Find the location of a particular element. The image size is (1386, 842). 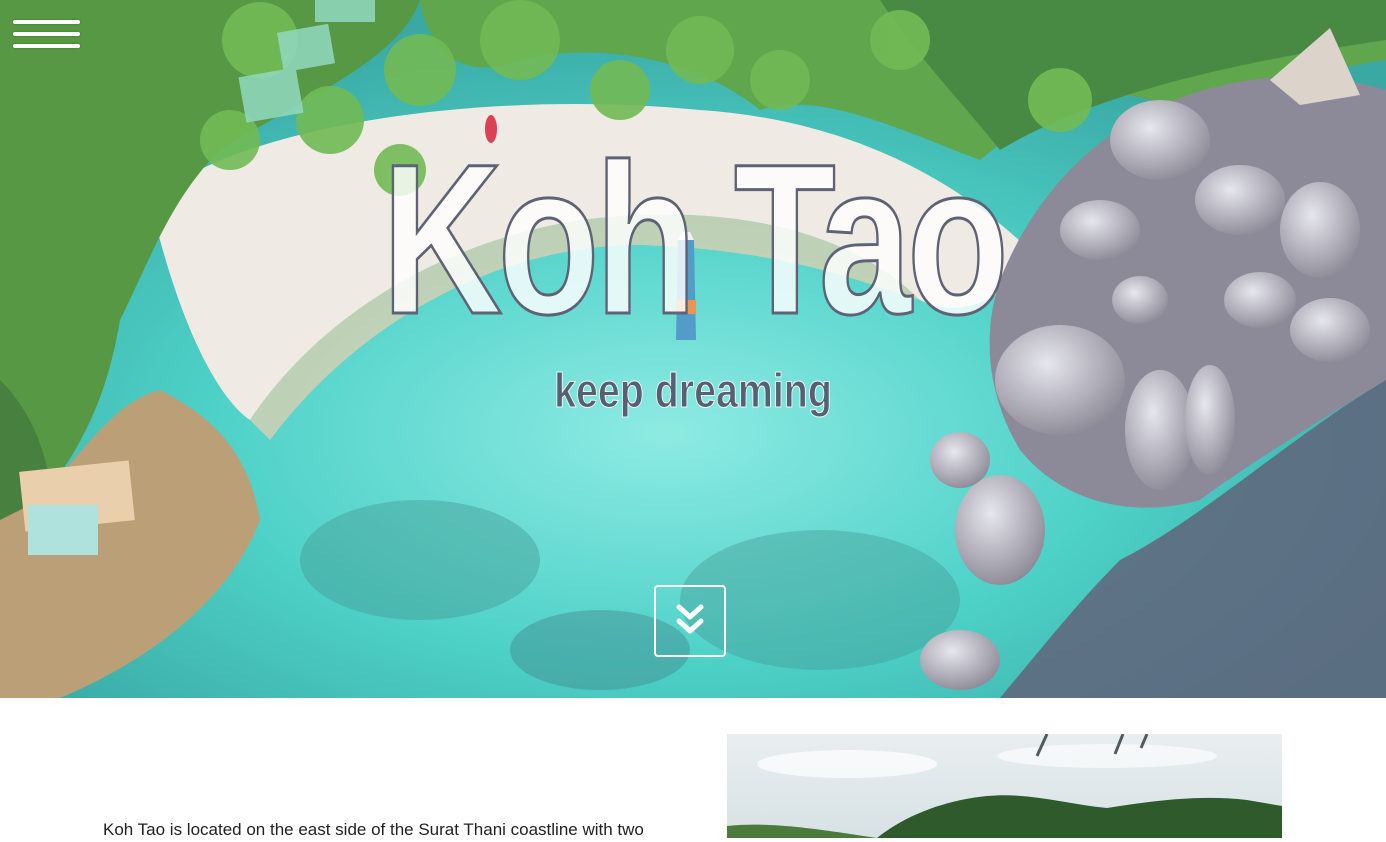

scroll-down-button is located at coordinates (690, 621).